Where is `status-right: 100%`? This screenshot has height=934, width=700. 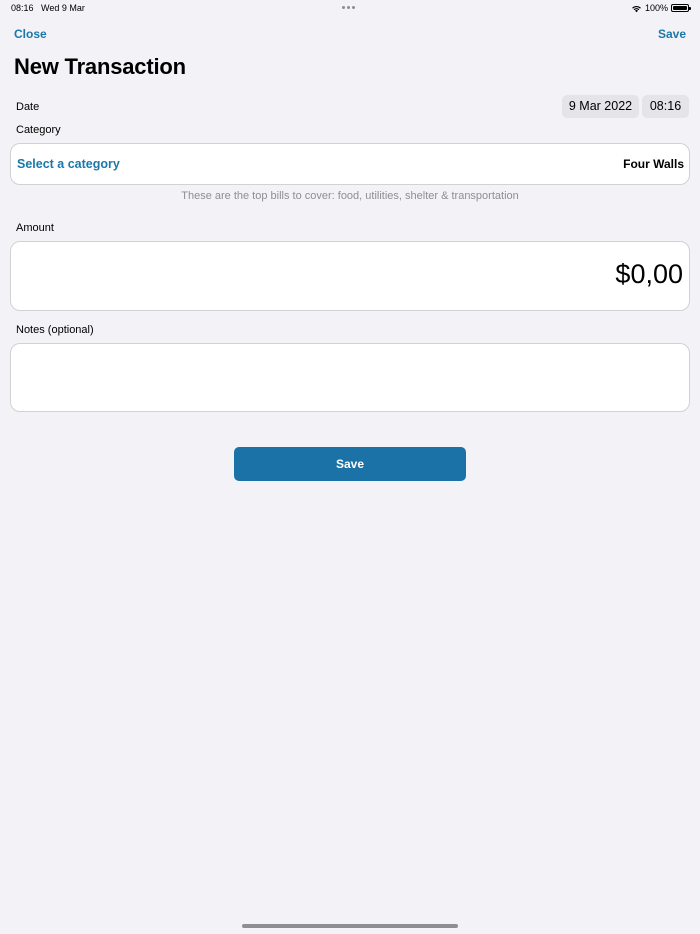
status-right: 100% is located at coordinates (661, 8).